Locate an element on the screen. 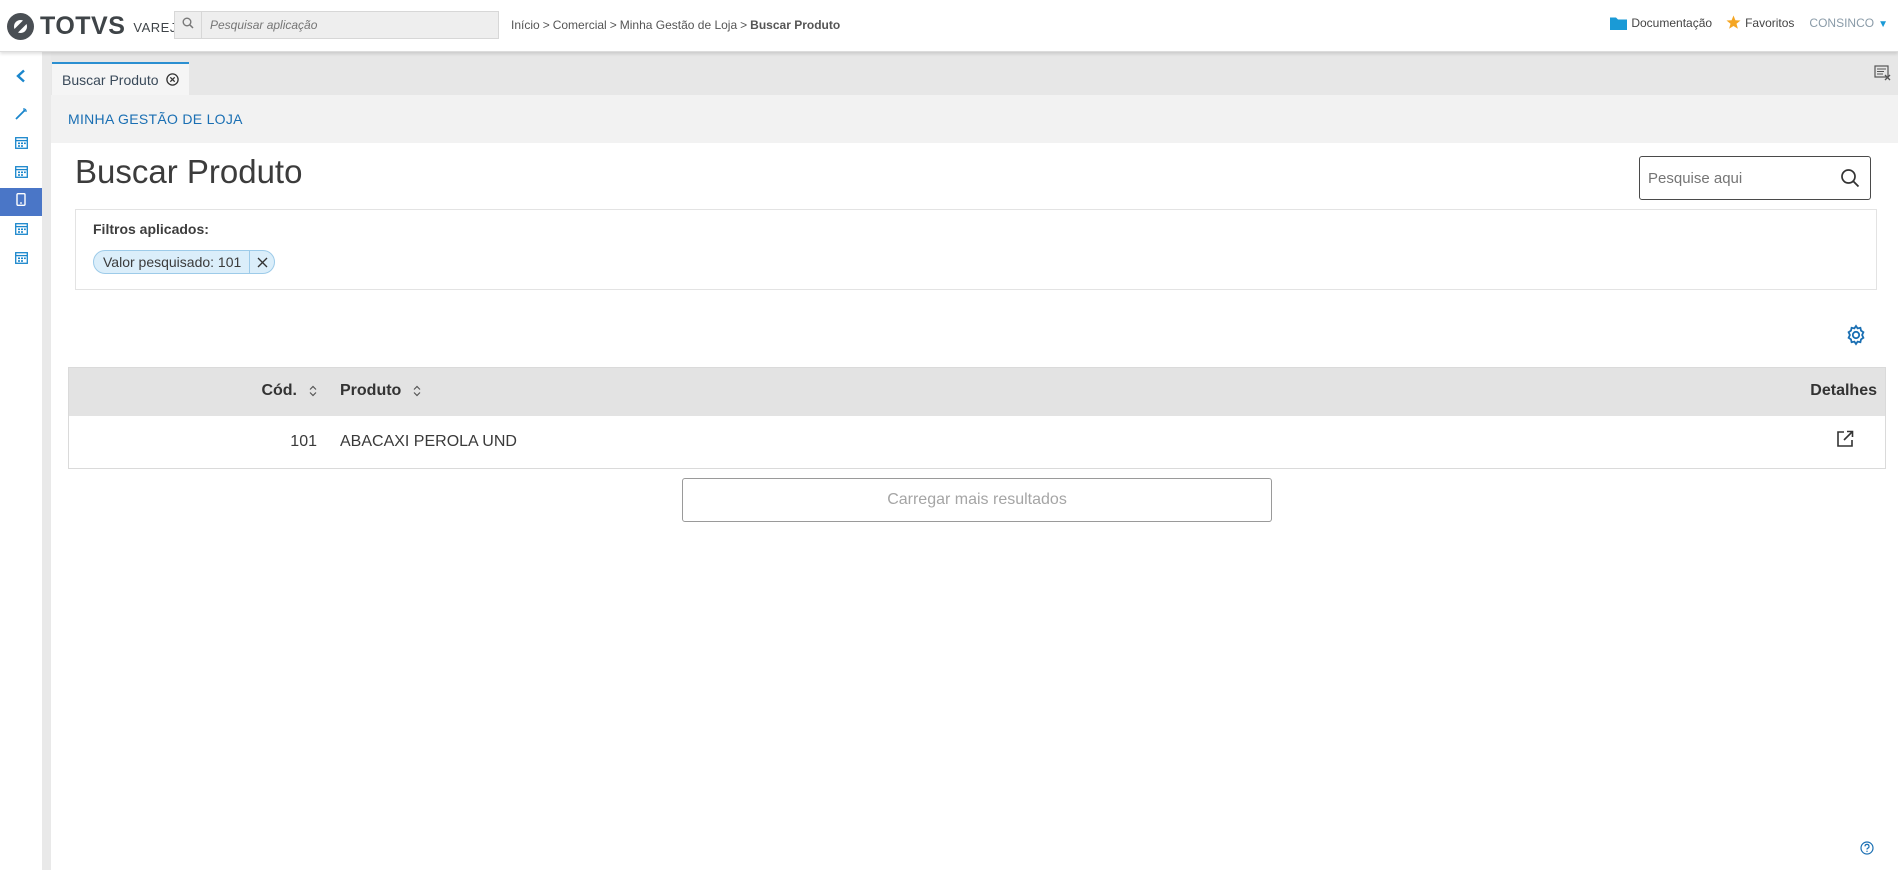 This screenshot has width=1898, height=870. cell-produto: ABACAXI PEROLA UND is located at coordinates (428, 441).